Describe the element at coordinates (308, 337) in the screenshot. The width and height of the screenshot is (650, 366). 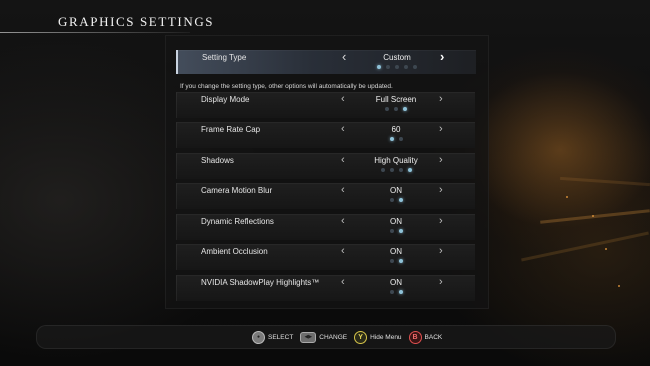
I see `dpad-icon: ◀▶` at that location.